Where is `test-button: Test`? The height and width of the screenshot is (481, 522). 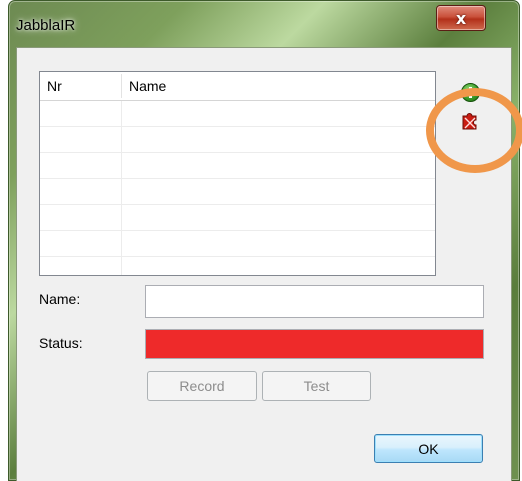 test-button: Test is located at coordinates (316, 386).